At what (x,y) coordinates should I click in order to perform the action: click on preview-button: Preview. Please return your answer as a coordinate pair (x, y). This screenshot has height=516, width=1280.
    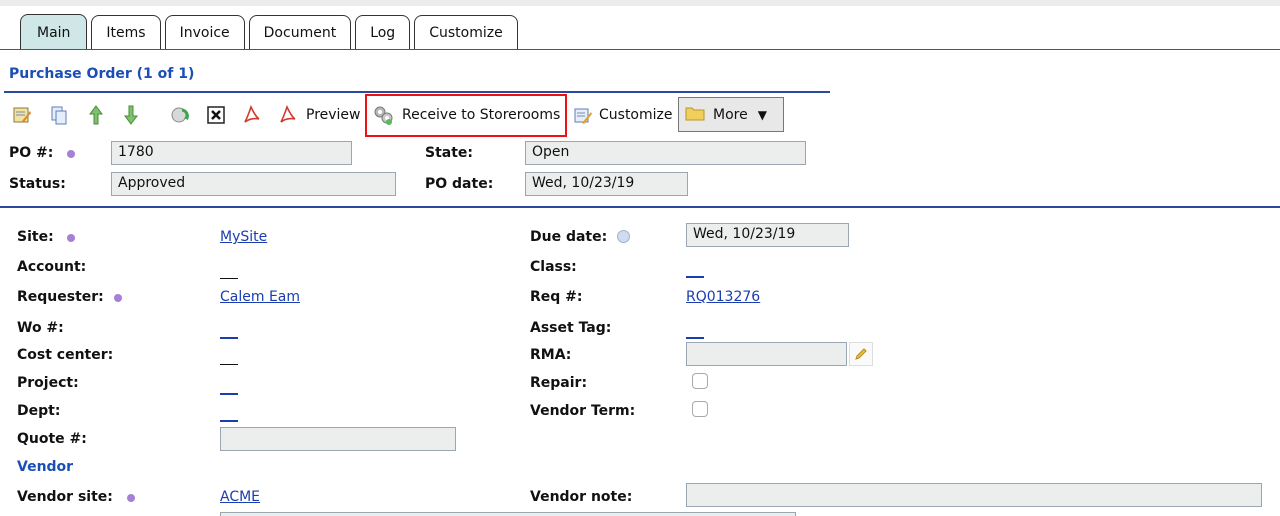
    Looking at the image, I should click on (333, 115).